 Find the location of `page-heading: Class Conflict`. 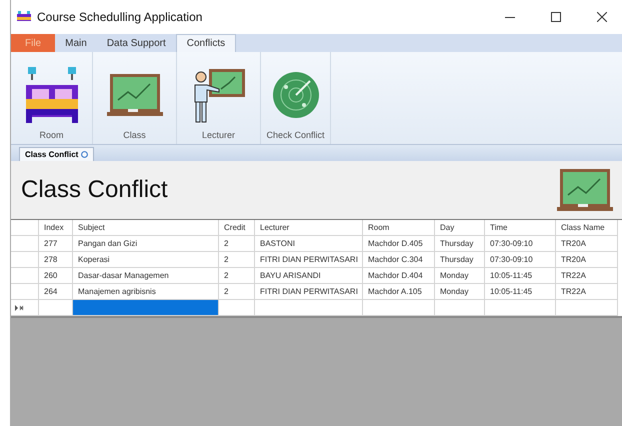

page-heading: Class Conflict is located at coordinates (94, 190).